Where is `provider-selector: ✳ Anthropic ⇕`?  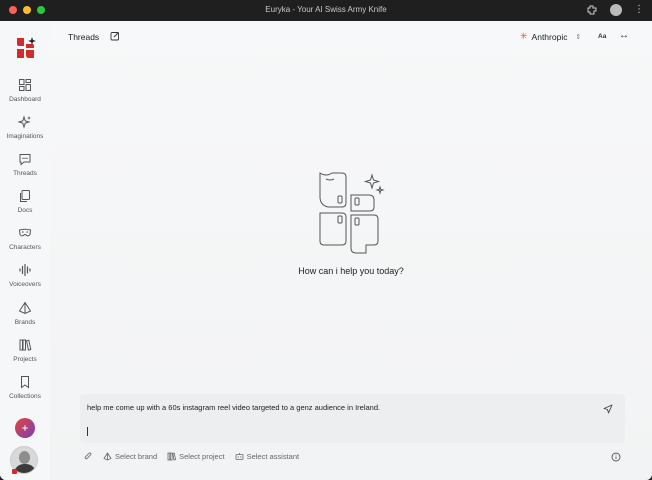
provider-selector: ✳ Anthropic ⇕ is located at coordinates (550, 36).